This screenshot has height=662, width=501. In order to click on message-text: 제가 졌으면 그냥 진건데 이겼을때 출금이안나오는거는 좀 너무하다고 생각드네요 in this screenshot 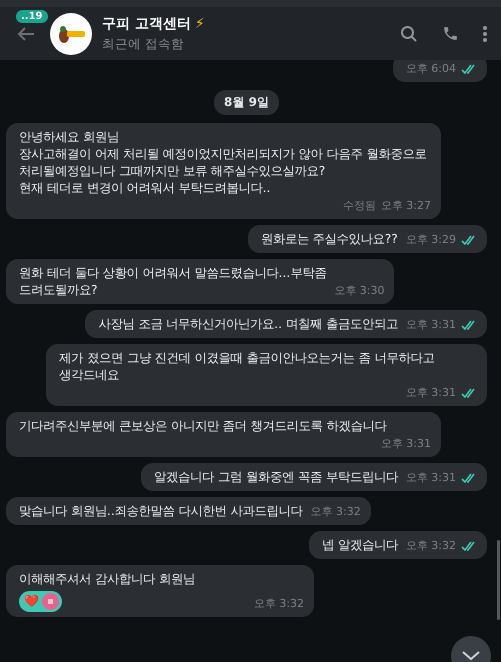, I will do `click(247, 367)`.